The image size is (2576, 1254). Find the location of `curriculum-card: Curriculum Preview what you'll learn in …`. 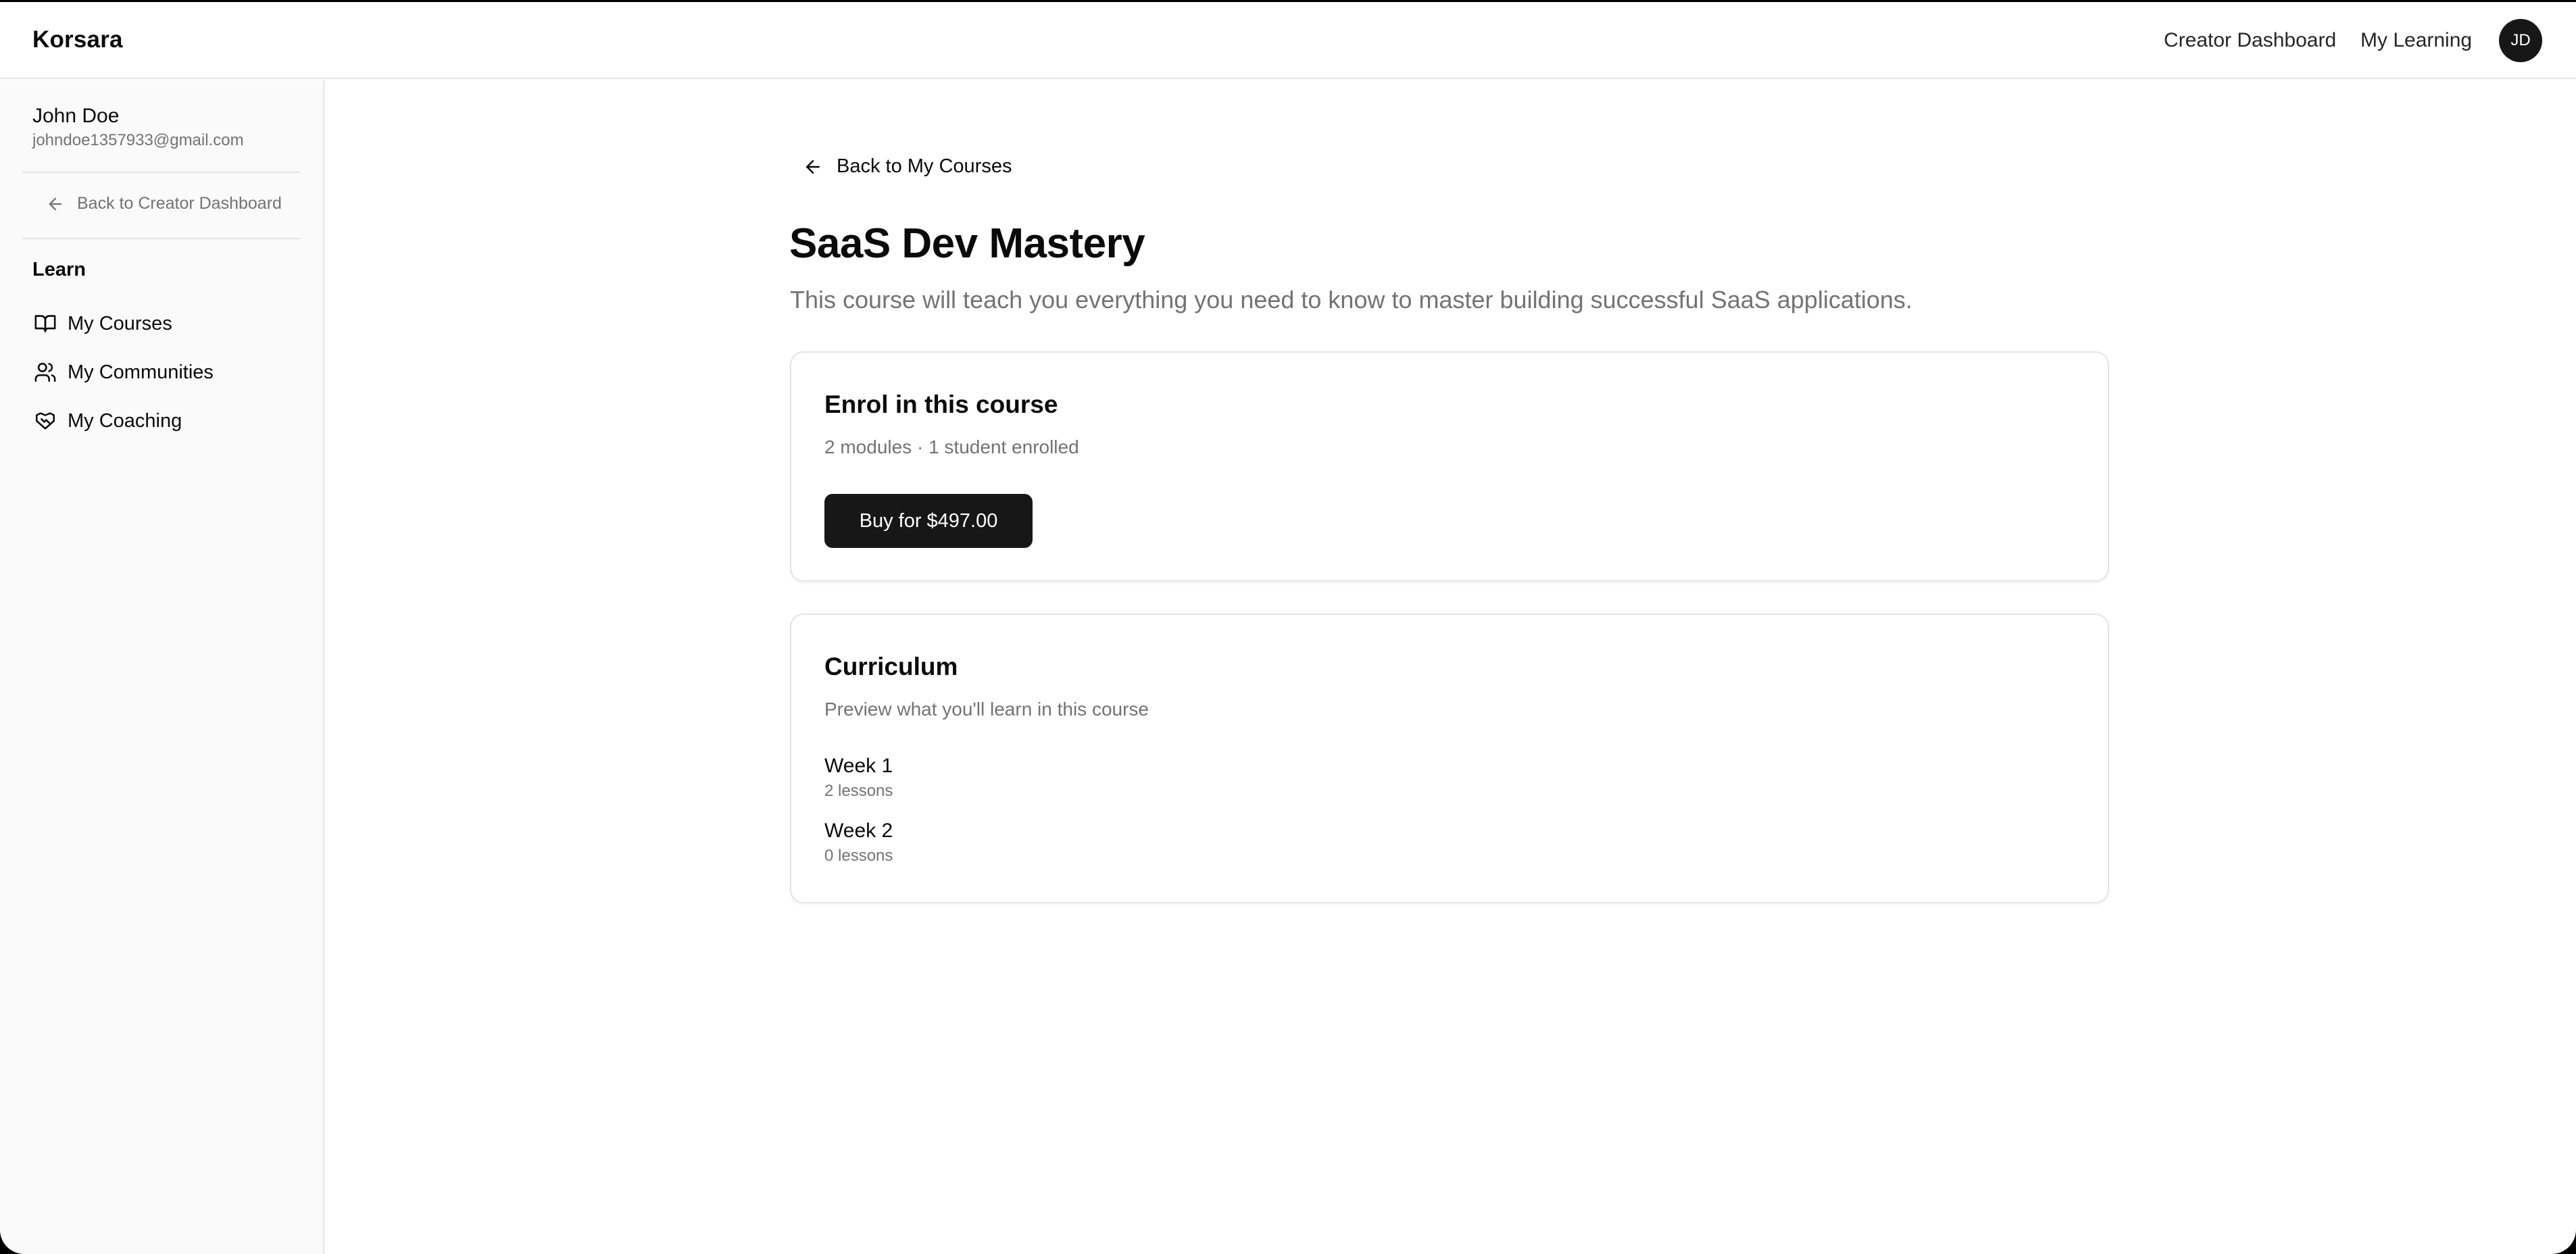

curriculum-card: Curriculum Preview what you'll learn in … is located at coordinates (1450, 758).